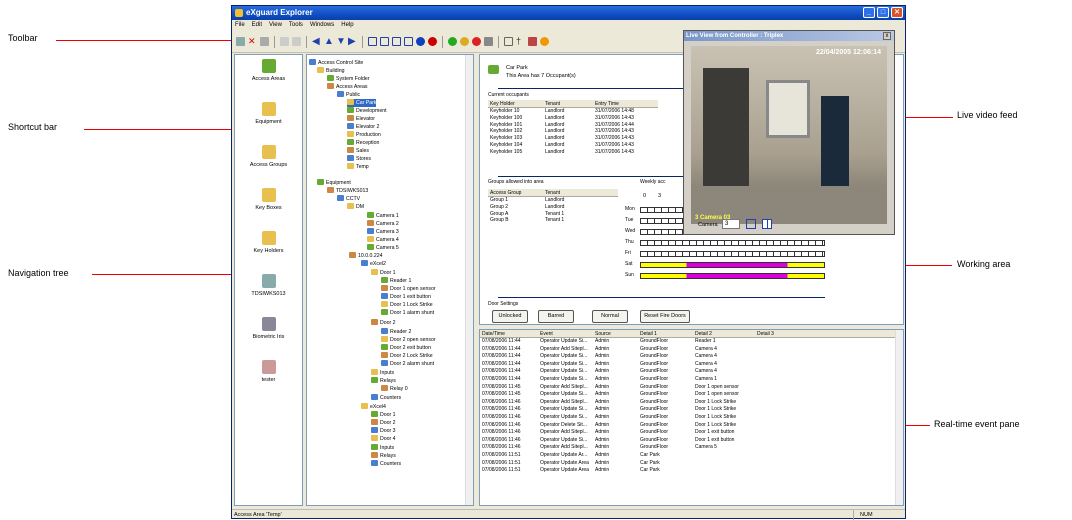  Describe the element at coordinates (407, 305) in the screenshot. I see `tree-node: Door 1 Lock Strike` at that location.